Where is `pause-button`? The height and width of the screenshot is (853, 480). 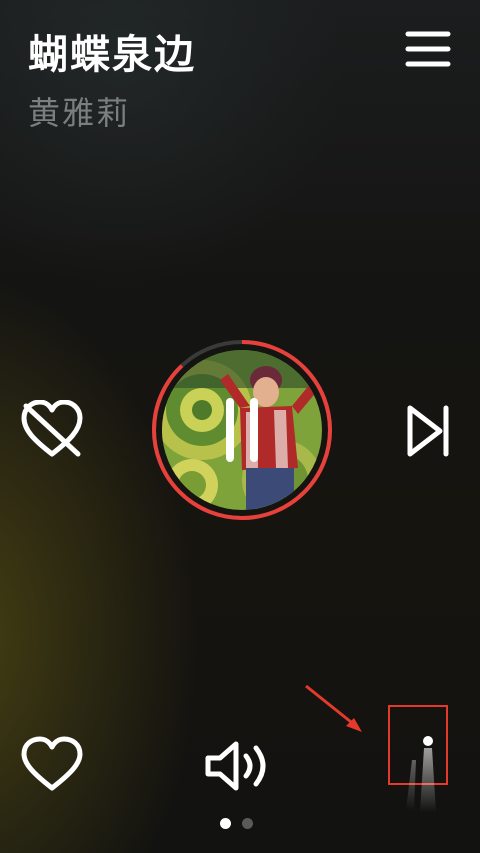
pause-button is located at coordinates (242, 430).